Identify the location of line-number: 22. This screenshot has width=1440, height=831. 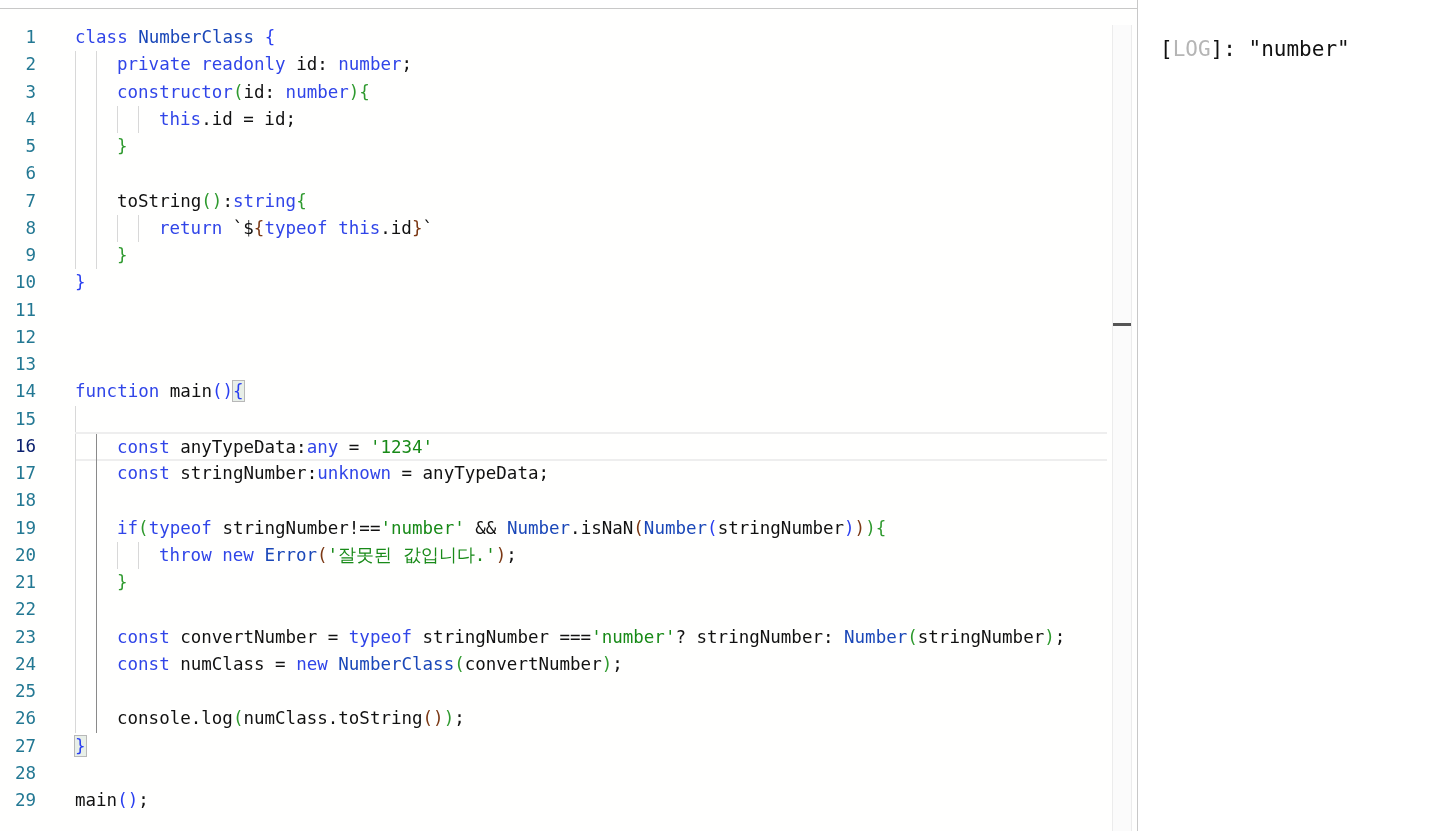
(24, 610).